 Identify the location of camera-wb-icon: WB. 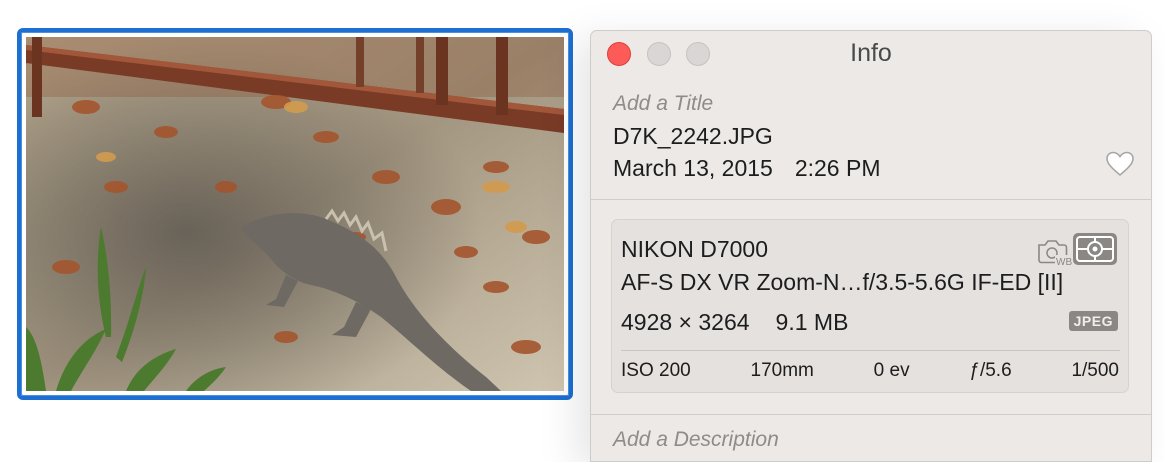
(1054, 252).